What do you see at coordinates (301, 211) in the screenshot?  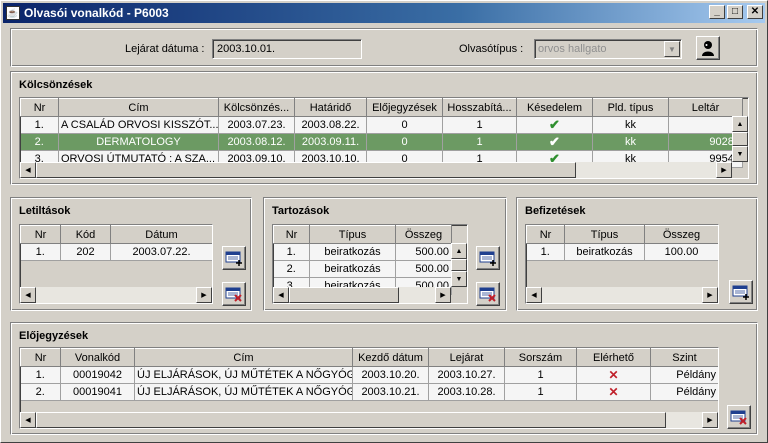 I see `debts-title: Tartozások` at bounding box center [301, 211].